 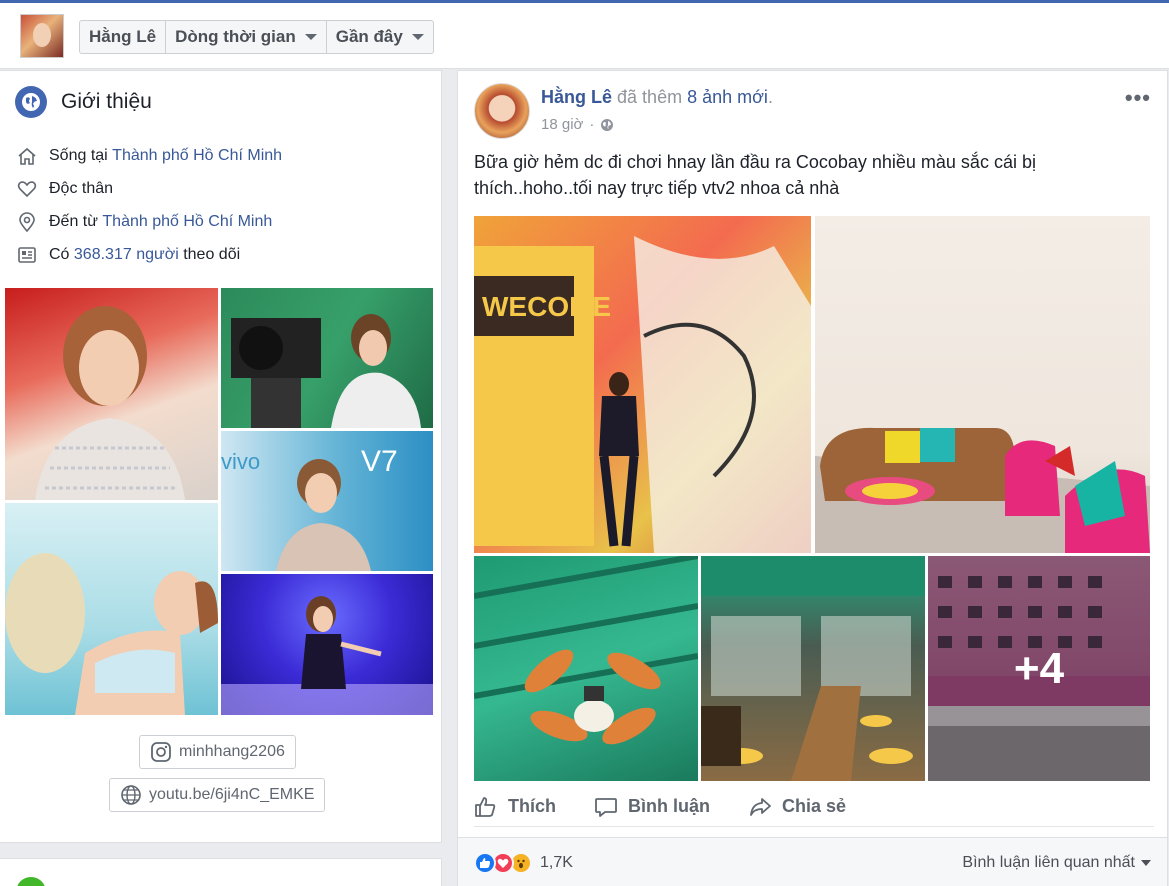 What do you see at coordinates (161, 752) in the screenshot?
I see `instagram-icon` at bounding box center [161, 752].